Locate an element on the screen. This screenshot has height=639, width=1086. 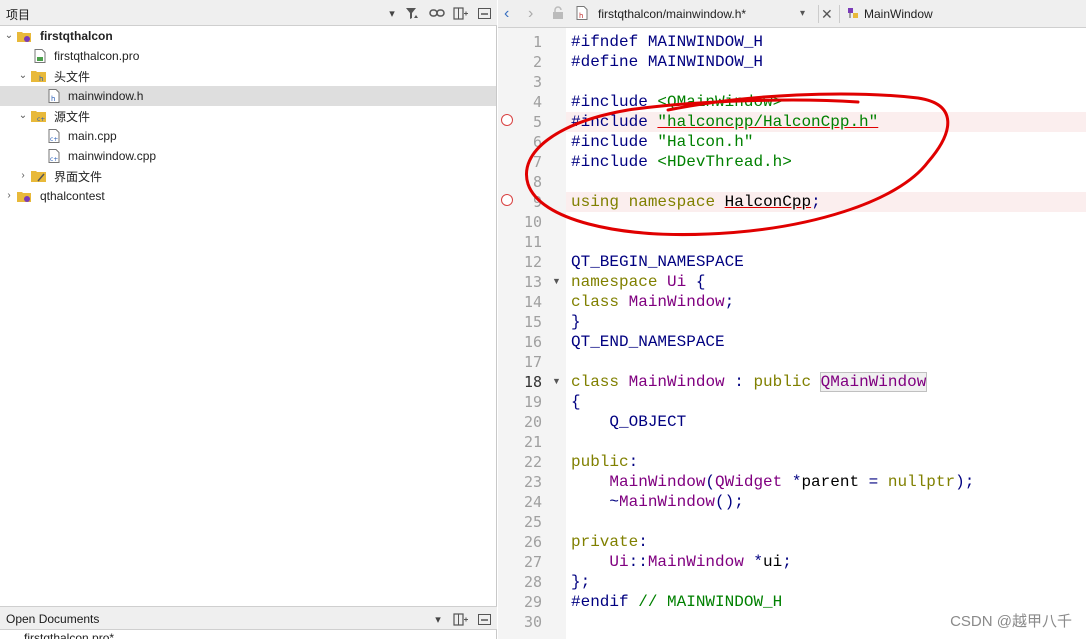
code-line: class MainWindow; is located at coordinates (652, 302).